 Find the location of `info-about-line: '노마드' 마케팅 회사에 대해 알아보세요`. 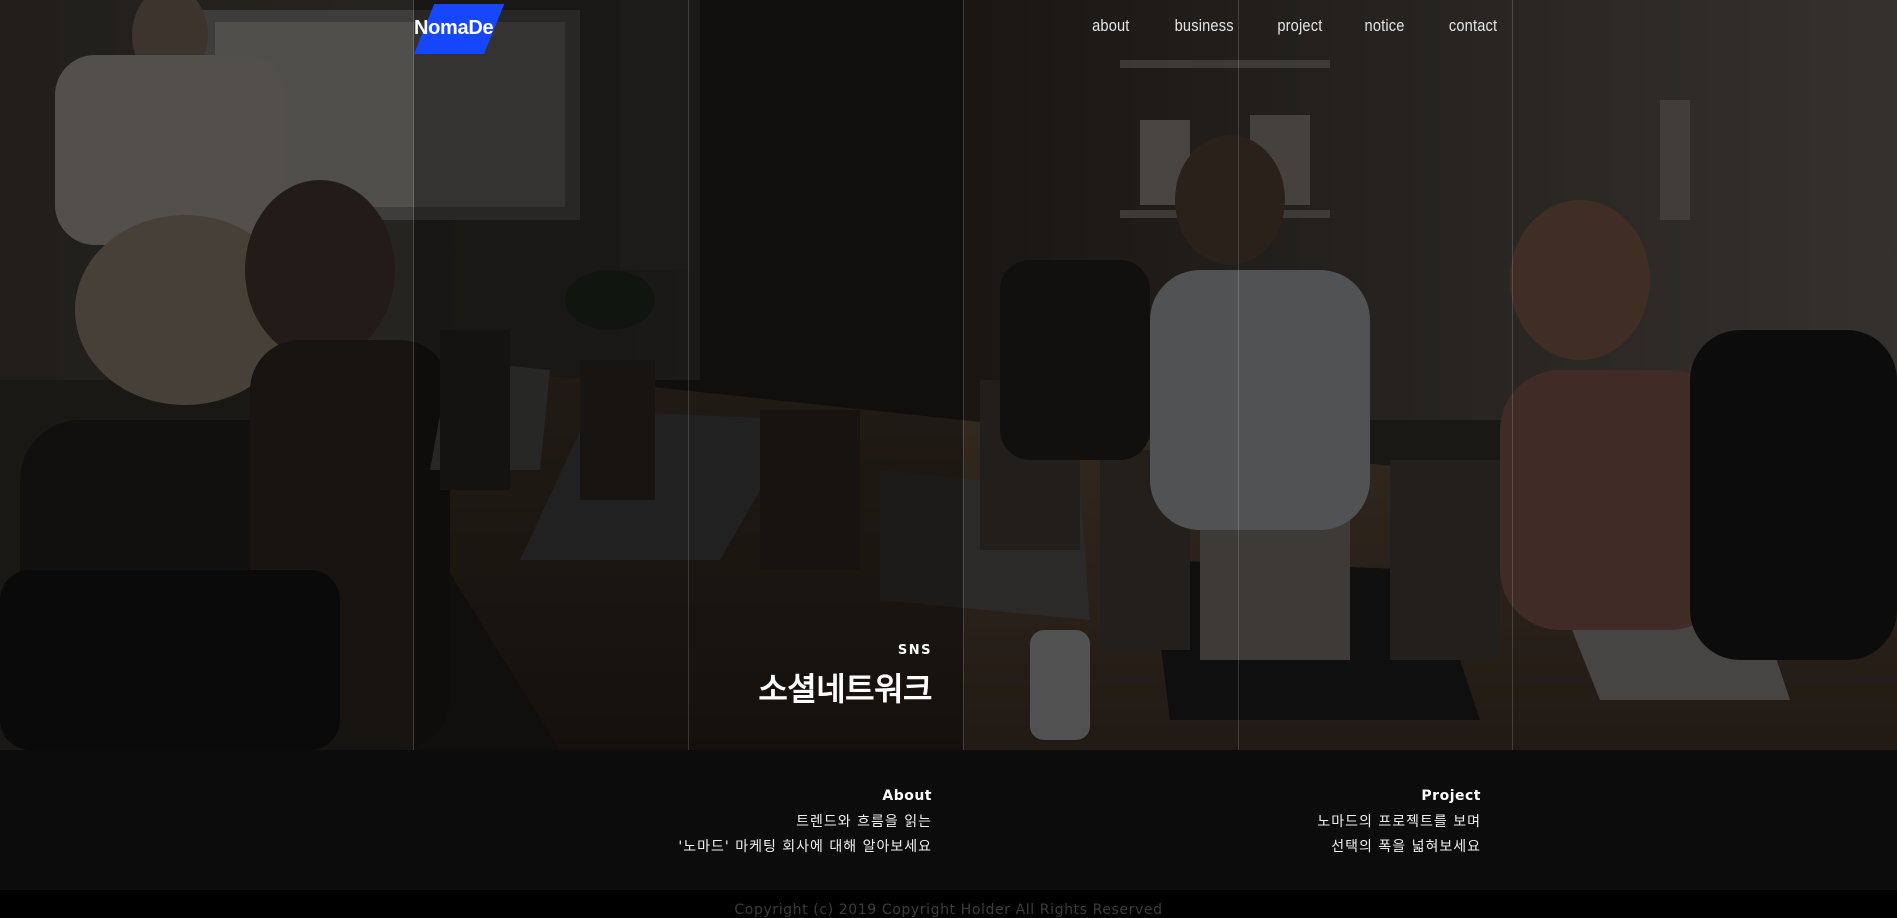

info-about-line: '노마드' 마케팅 회사에 대해 알아보세요 is located at coordinates (805, 847).